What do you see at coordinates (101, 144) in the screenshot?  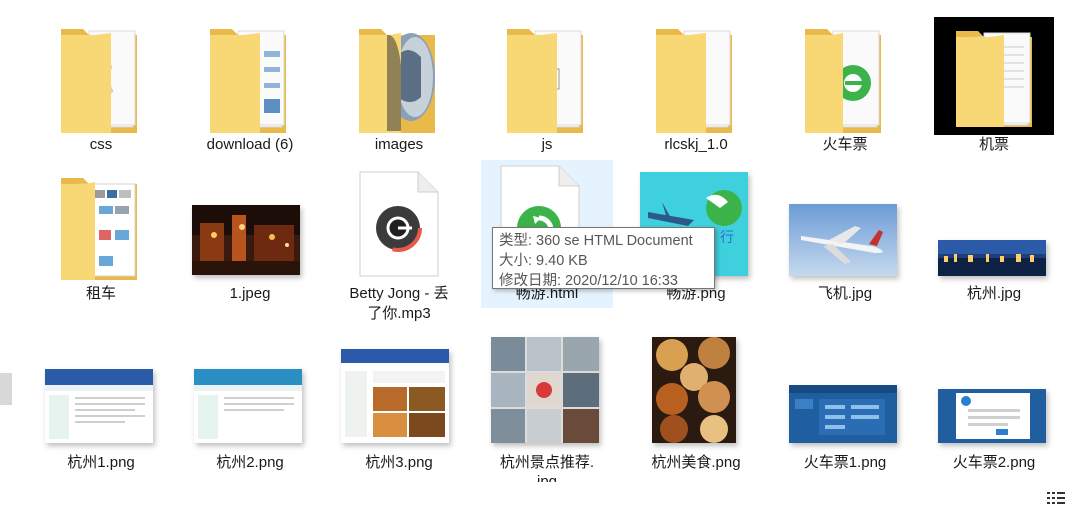 I see `item-label: css` at bounding box center [101, 144].